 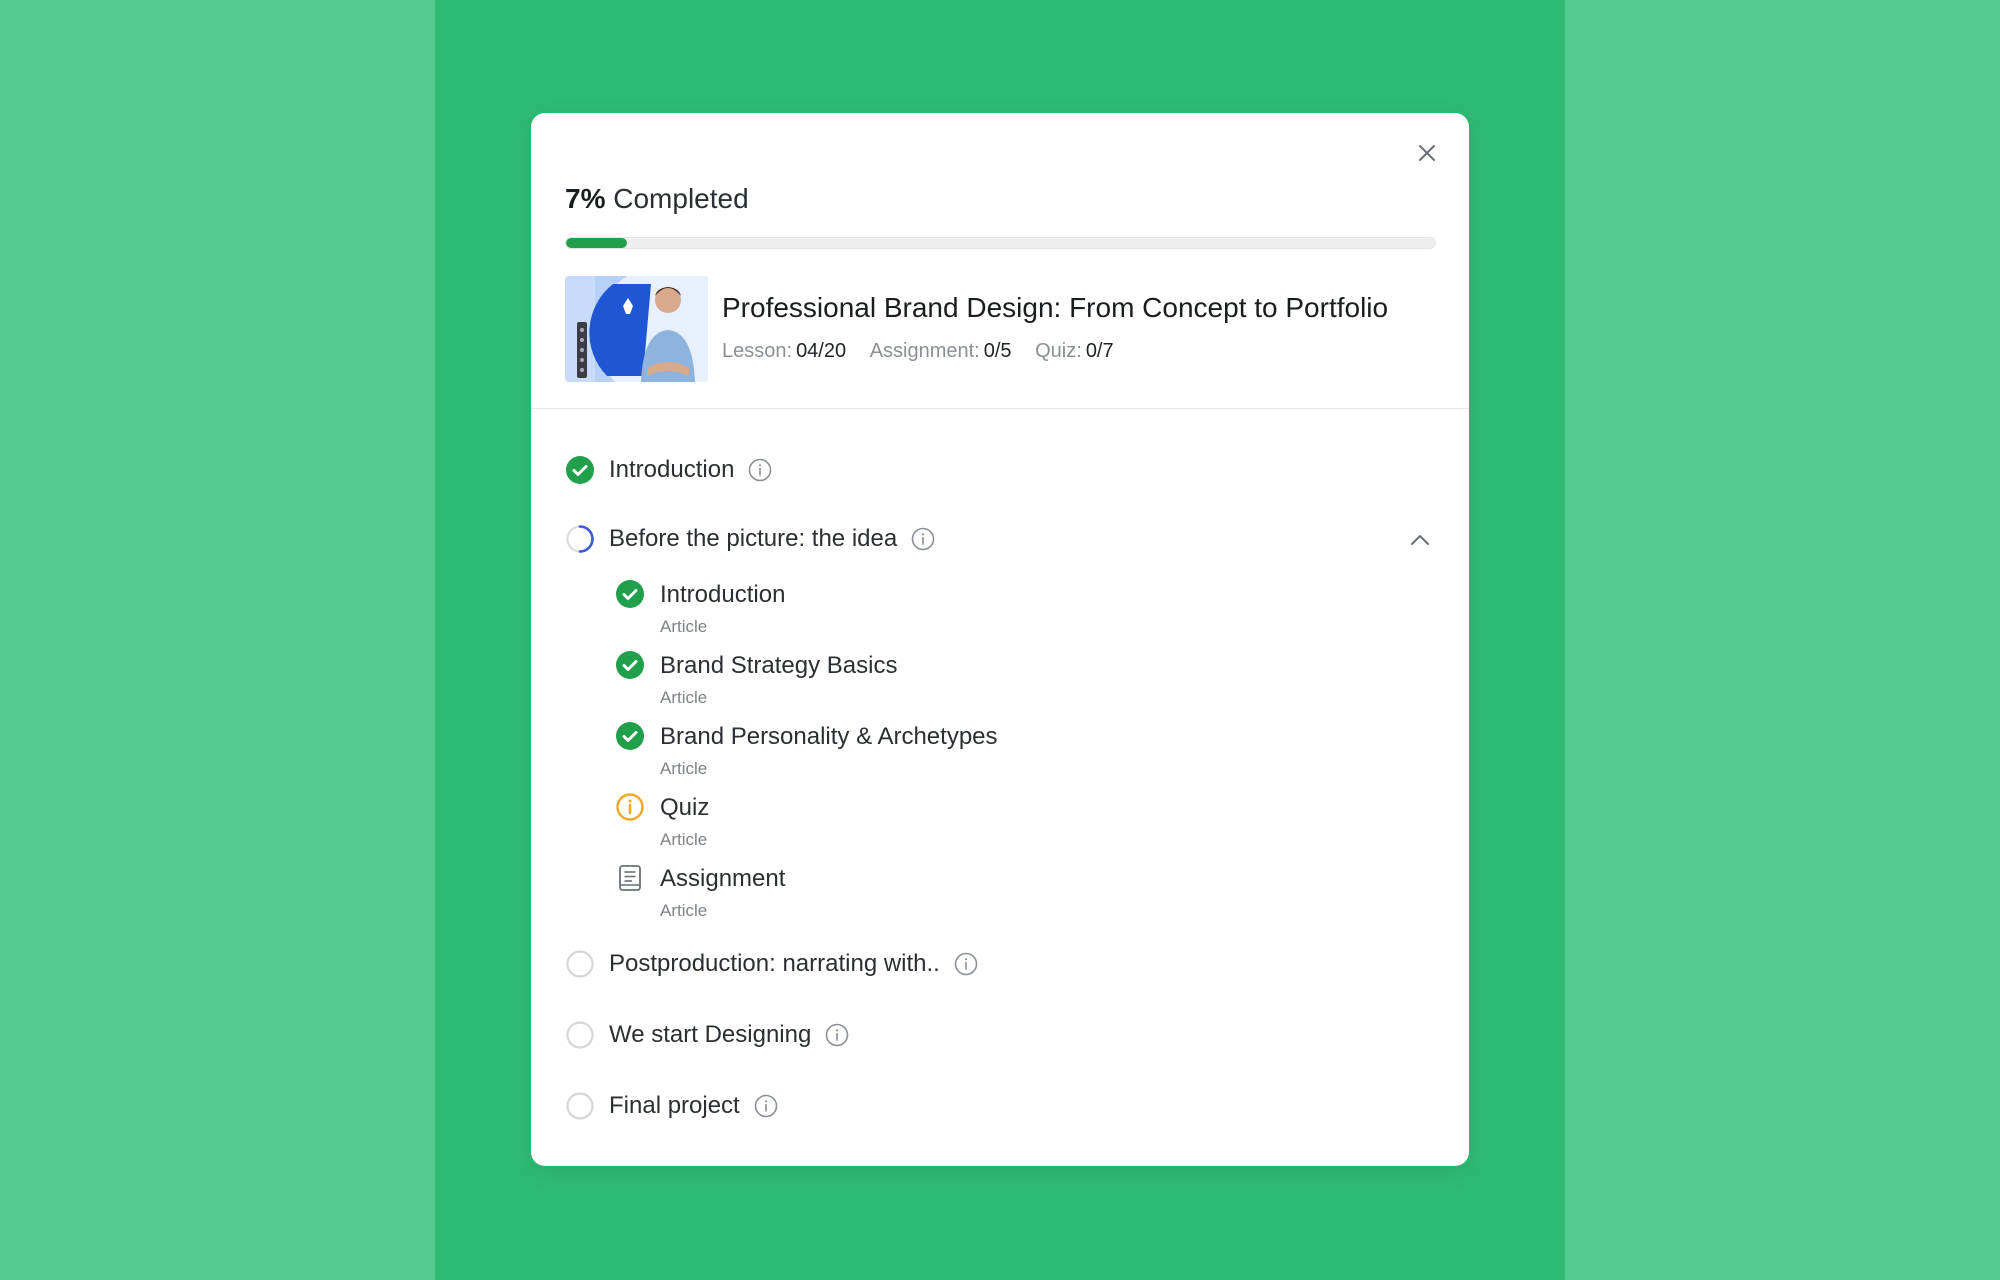 What do you see at coordinates (1000, 1035) in the screenshot?
I see `topic-we-start-designing: We start Designing` at bounding box center [1000, 1035].